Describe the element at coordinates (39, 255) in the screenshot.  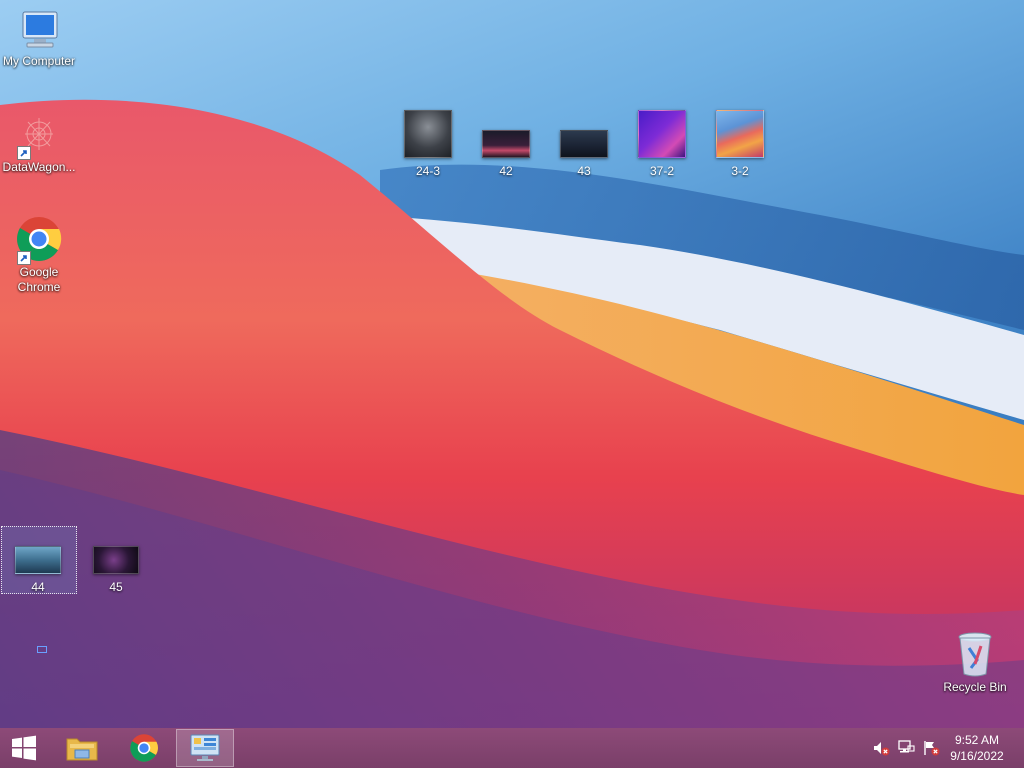
I see `google-chrome-shortcut: Google Chrome` at that location.